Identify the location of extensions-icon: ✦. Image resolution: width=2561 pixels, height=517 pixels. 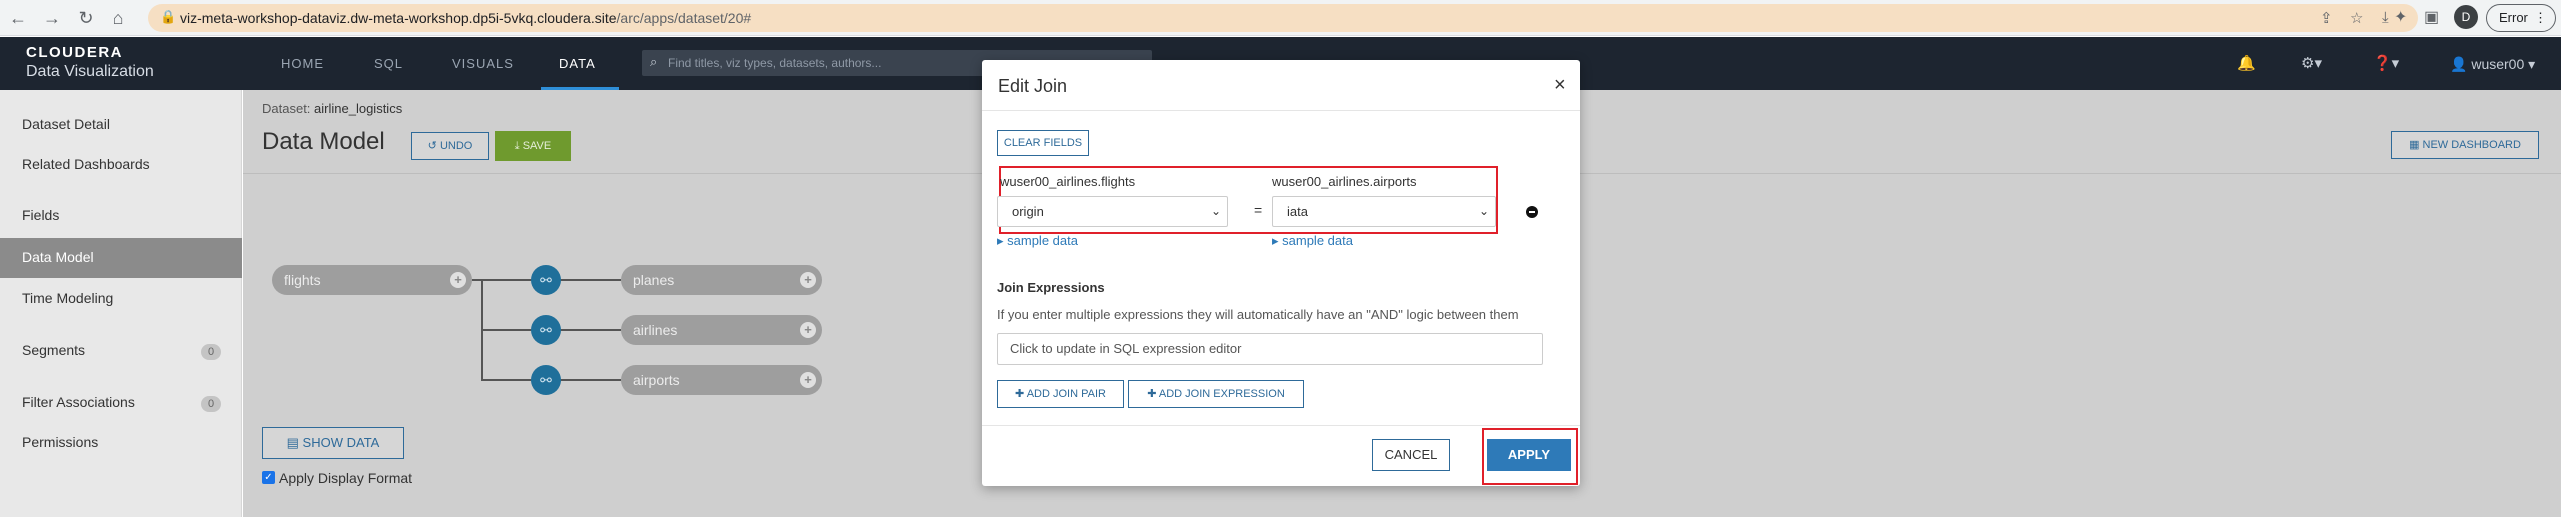
(2400, 17).